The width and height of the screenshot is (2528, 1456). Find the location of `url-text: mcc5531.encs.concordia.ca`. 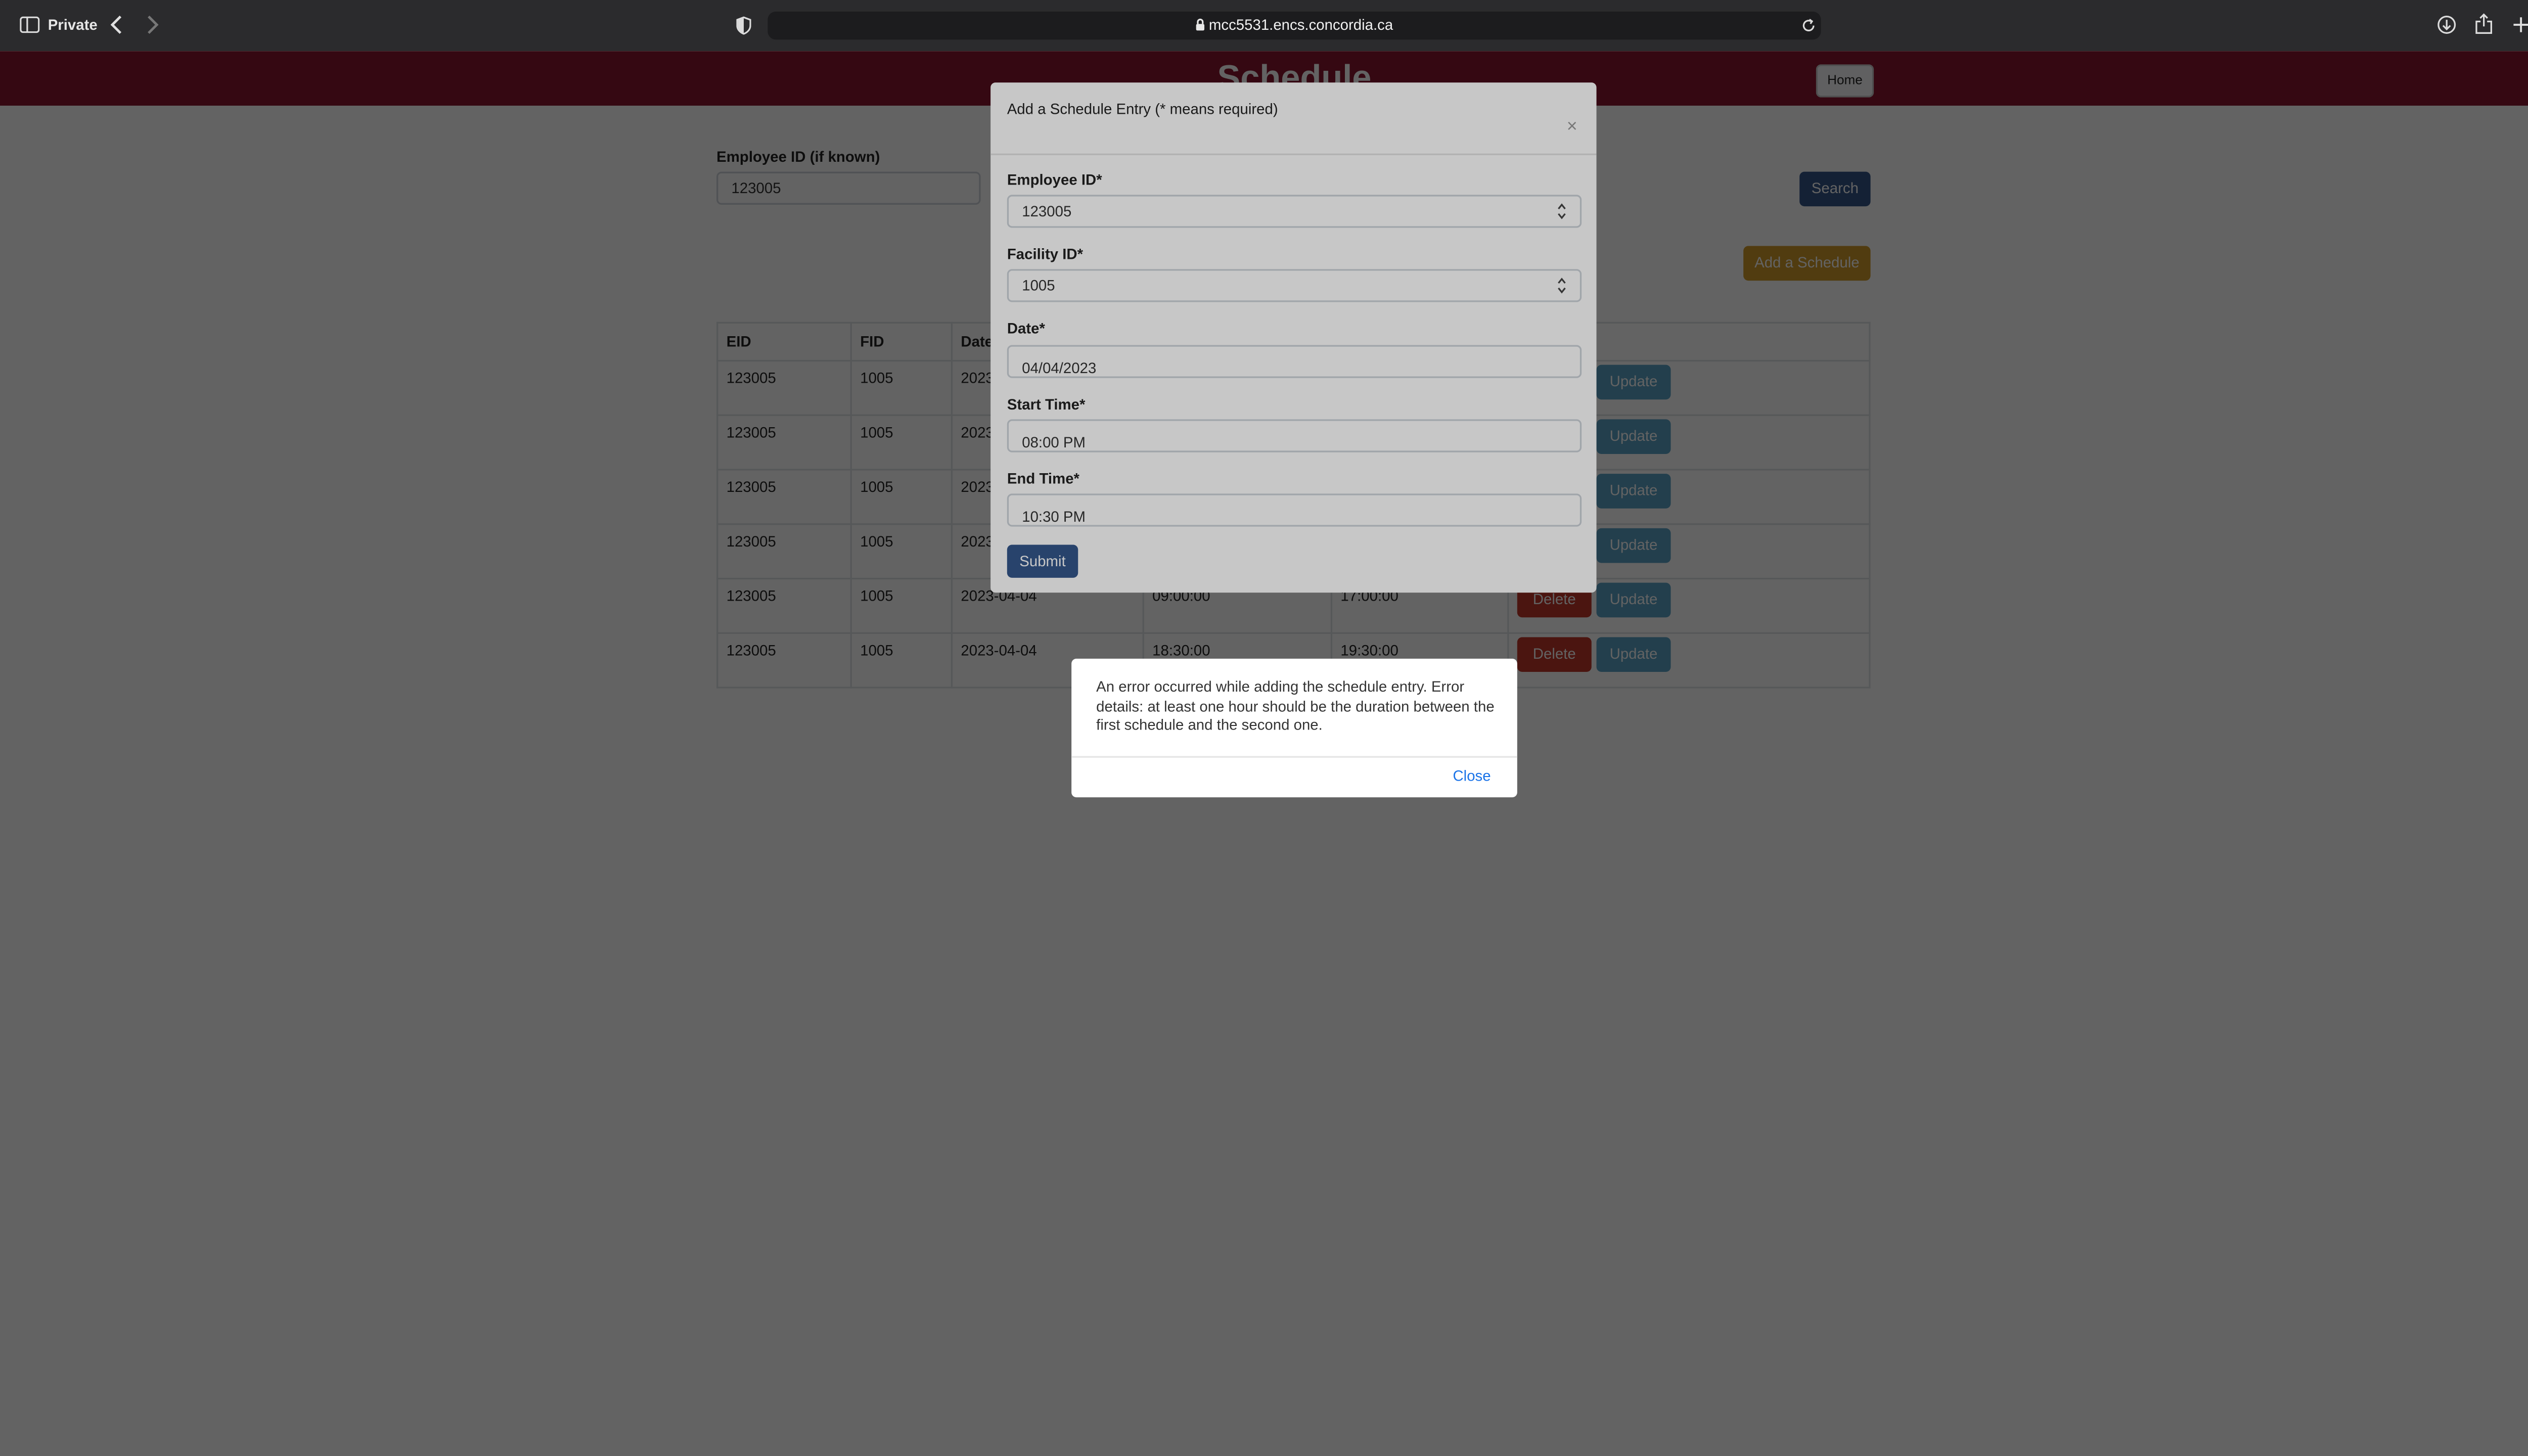

url-text: mcc5531.encs.concordia.ca is located at coordinates (1301, 25).